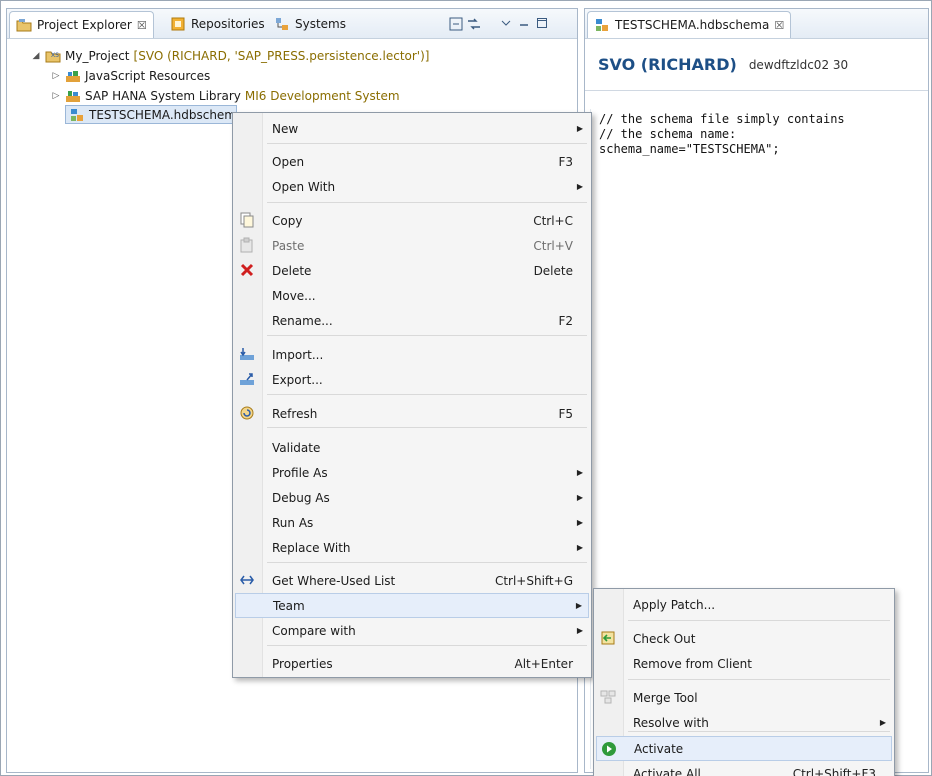 Image resolution: width=932 pixels, height=776 pixels. I want to click on tree-item-schema-file: TESTSCHEMA.hdbschema, so click(151, 114).